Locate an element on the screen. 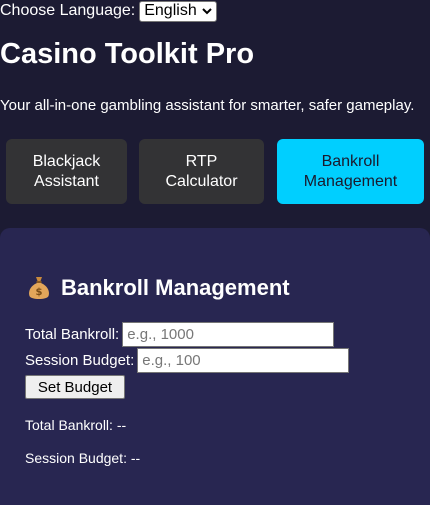 The image size is (430, 505). tool-button-label-line2: Assistant is located at coordinates (66, 181).